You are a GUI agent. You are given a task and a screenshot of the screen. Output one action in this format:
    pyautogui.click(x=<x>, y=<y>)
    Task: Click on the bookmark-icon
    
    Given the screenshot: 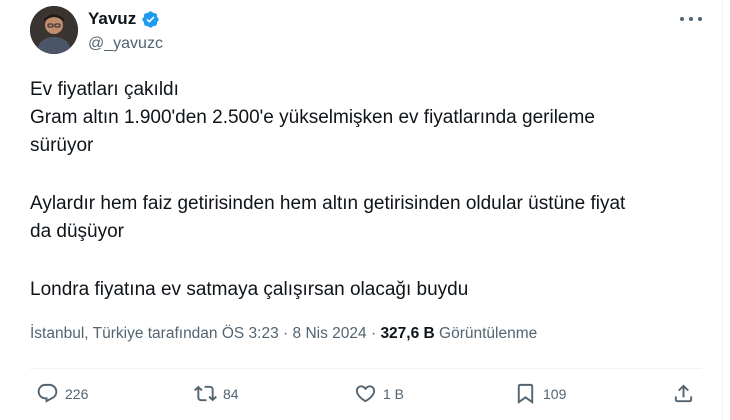 What is the action you would take?
    pyautogui.click(x=525, y=393)
    